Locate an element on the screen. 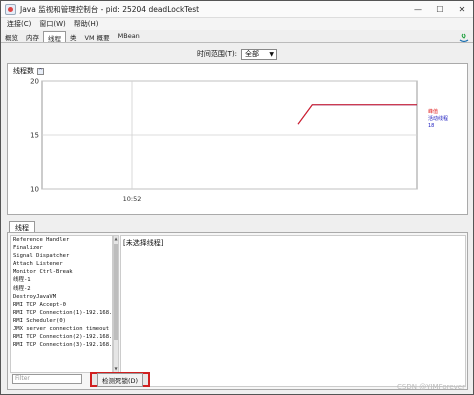  thread-list-item: DestroyJavaVM is located at coordinates (61, 297).